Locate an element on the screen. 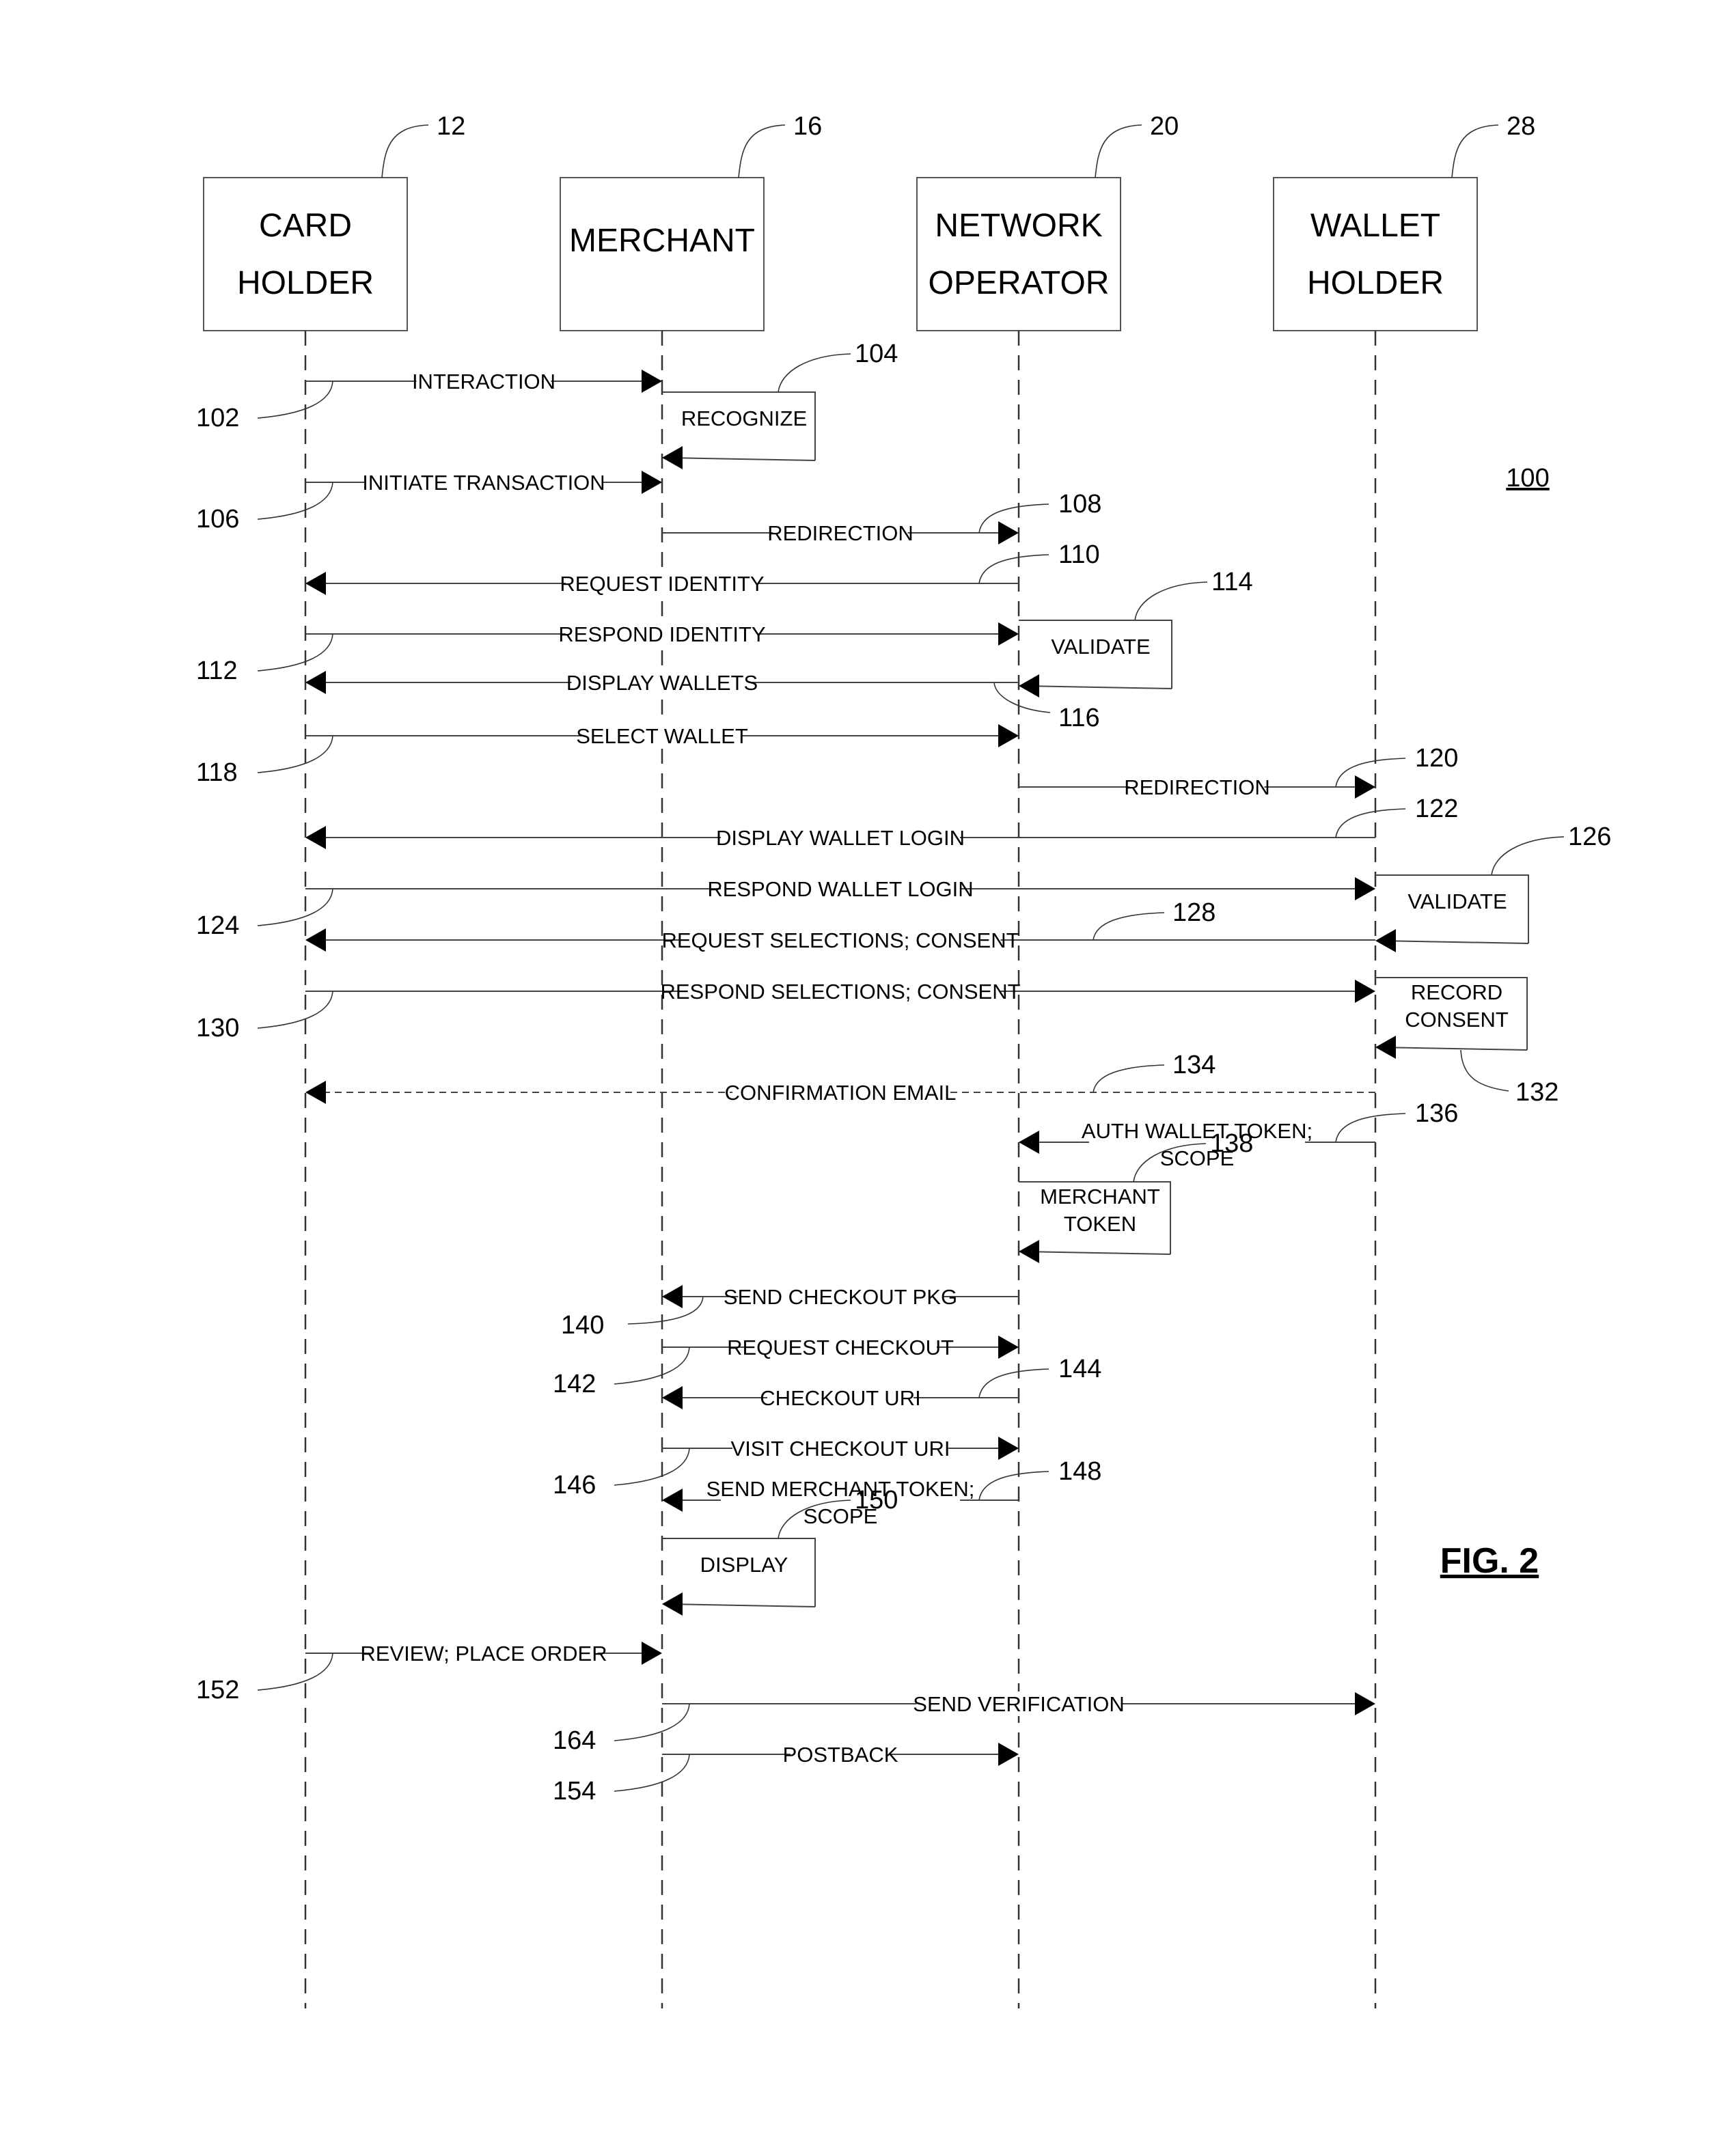 This screenshot has height=2156, width=1717. reference-number: 122 is located at coordinates (1436, 808).